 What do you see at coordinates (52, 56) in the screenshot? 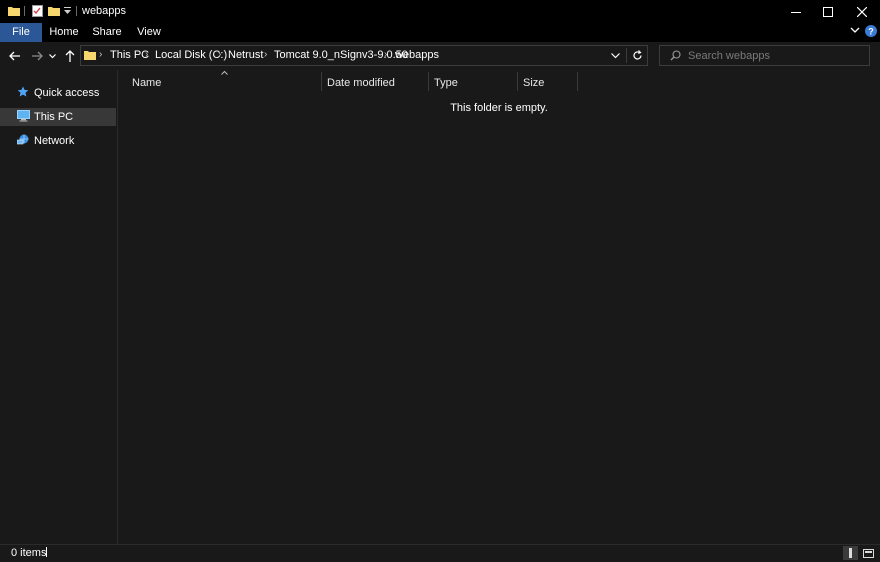
I see `recent-locations-button` at bounding box center [52, 56].